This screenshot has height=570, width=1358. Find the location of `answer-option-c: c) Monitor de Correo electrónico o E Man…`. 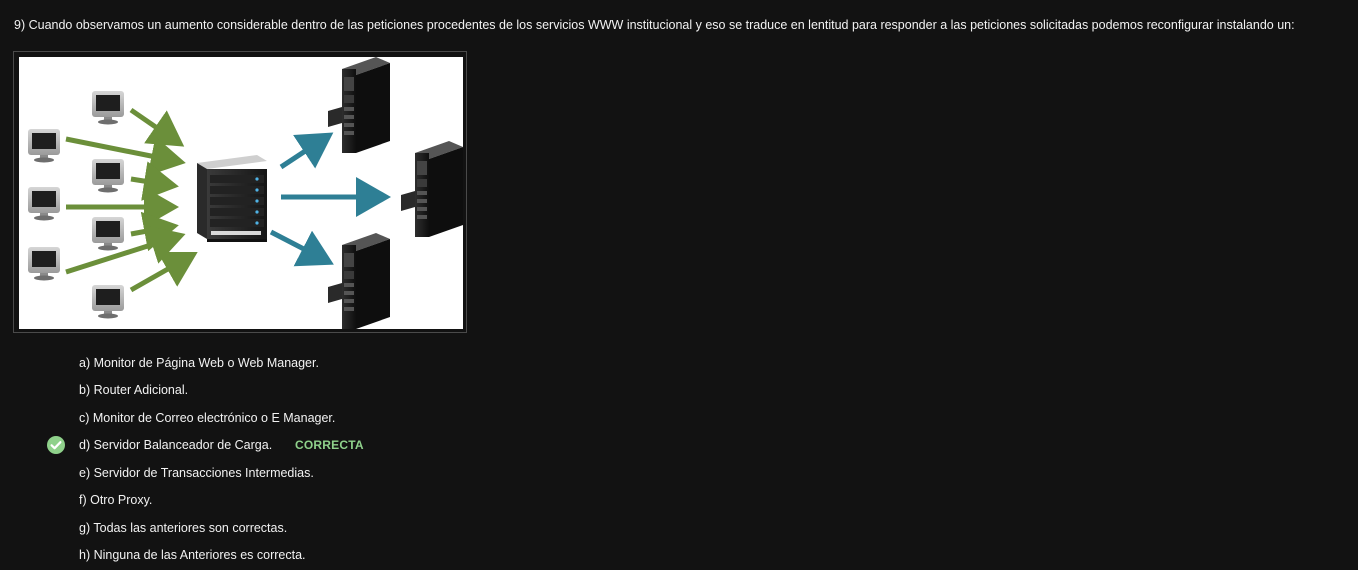

answer-option-c: c) Monitor de Correo electrónico o E Man… is located at coordinates (350, 418).